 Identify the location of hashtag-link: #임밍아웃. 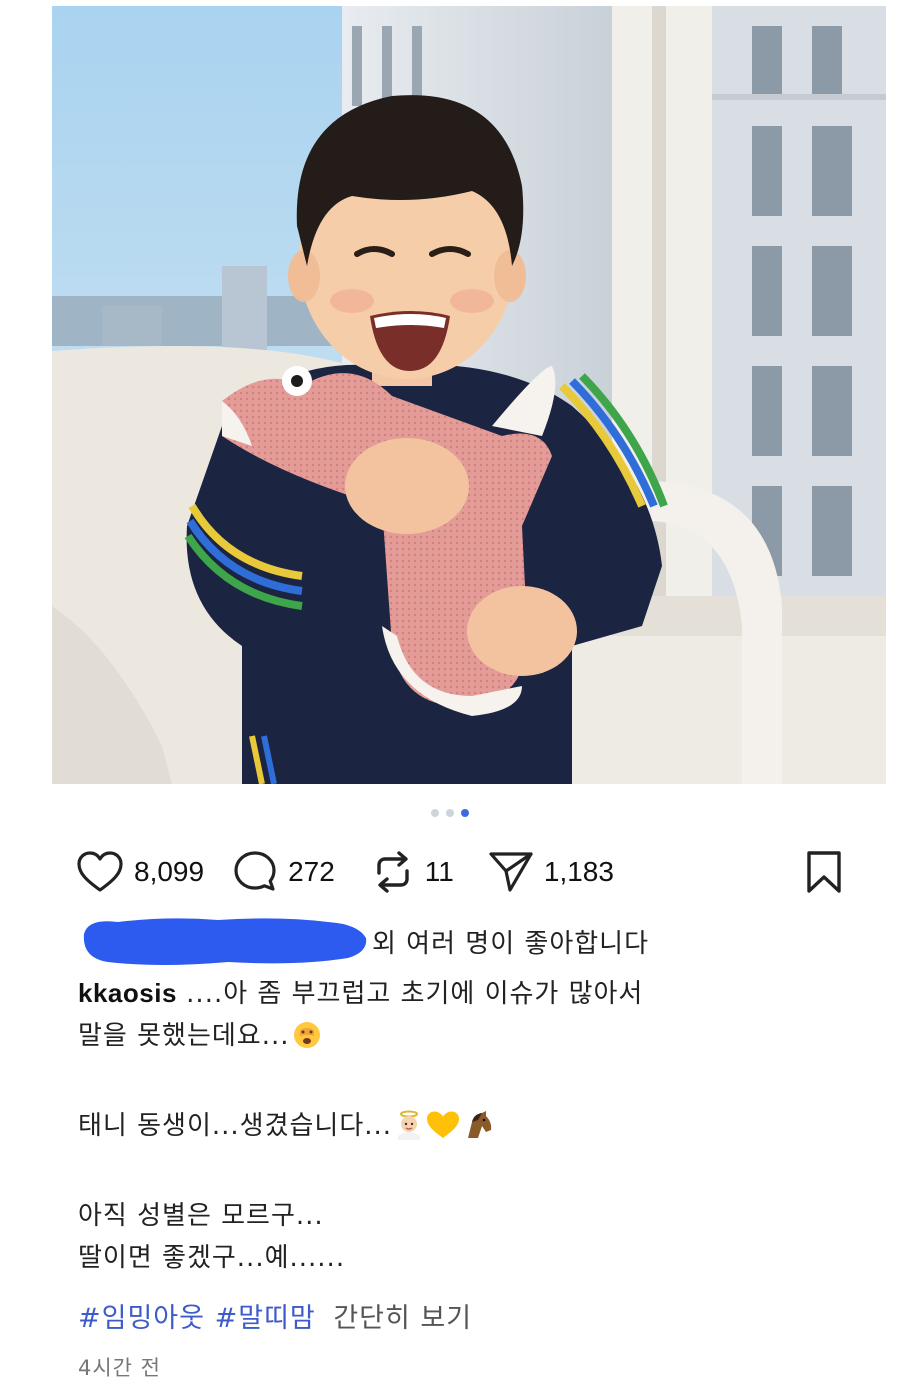
(141, 1318).